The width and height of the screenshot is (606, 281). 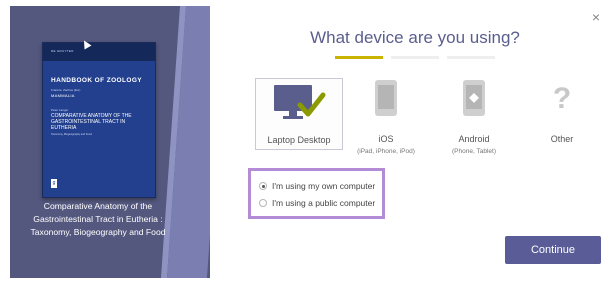 I want to click on apple-icon, so click(x=386, y=98).